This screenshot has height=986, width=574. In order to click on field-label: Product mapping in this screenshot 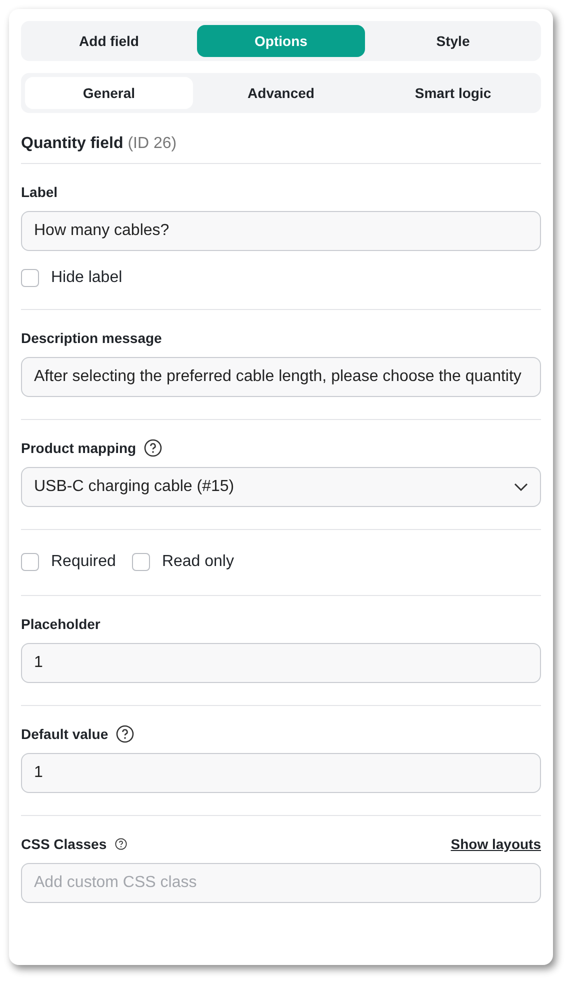, I will do `click(78, 448)`.